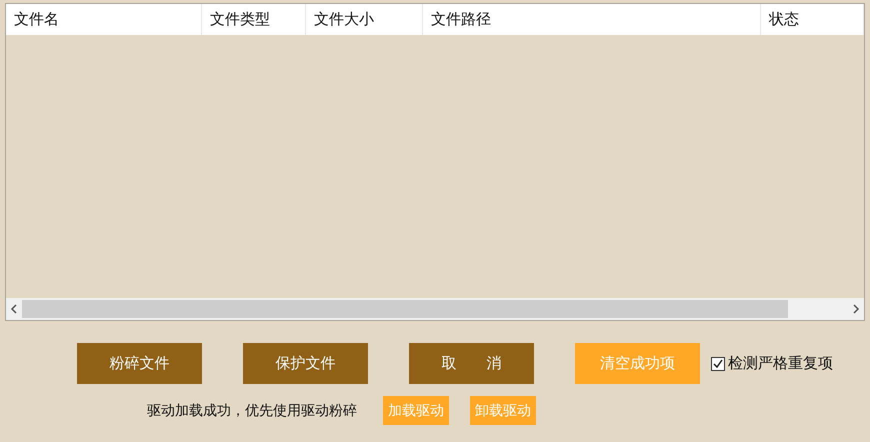 Image resolution: width=870 pixels, height=442 pixels. I want to click on strict-check-checkbox: 检测严格重复项, so click(772, 363).